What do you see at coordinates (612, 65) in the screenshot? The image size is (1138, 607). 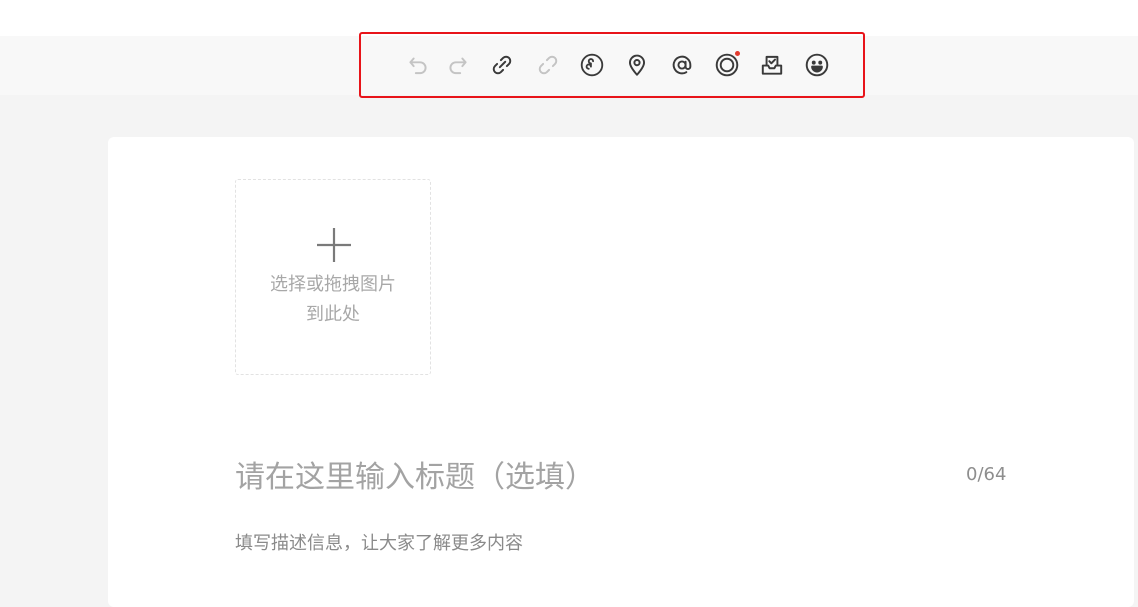 I see `toolbar-highlight-box` at bounding box center [612, 65].